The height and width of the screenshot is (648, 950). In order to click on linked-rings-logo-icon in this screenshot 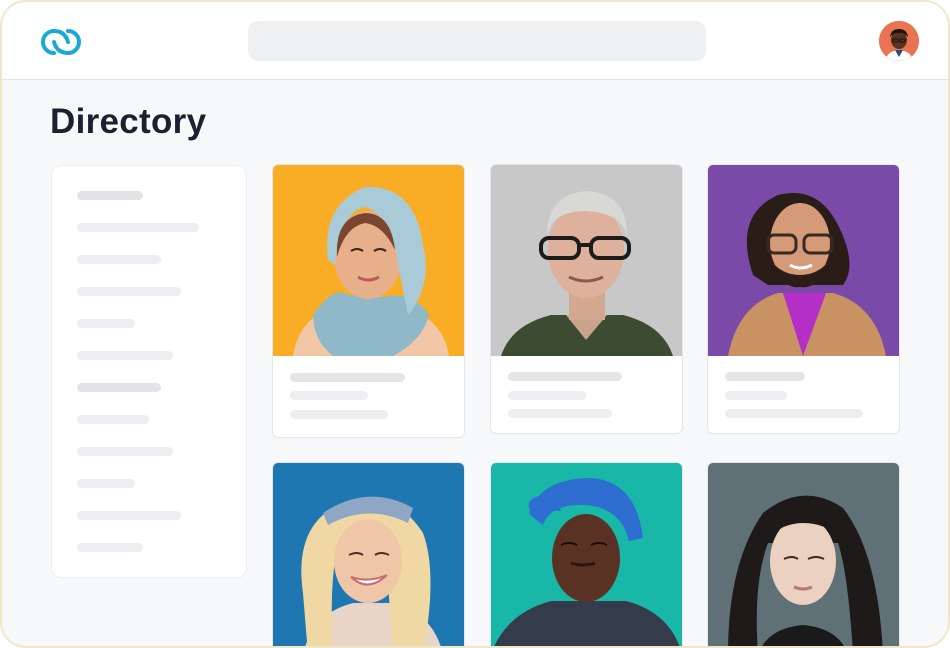, I will do `click(61, 42)`.